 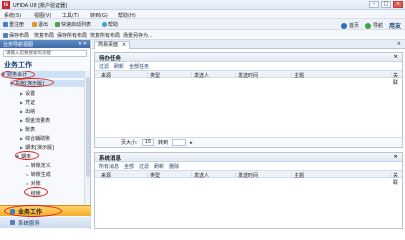 I want to click on function-search-input: 请输入您要搜索的功能, so click(x=45, y=53).